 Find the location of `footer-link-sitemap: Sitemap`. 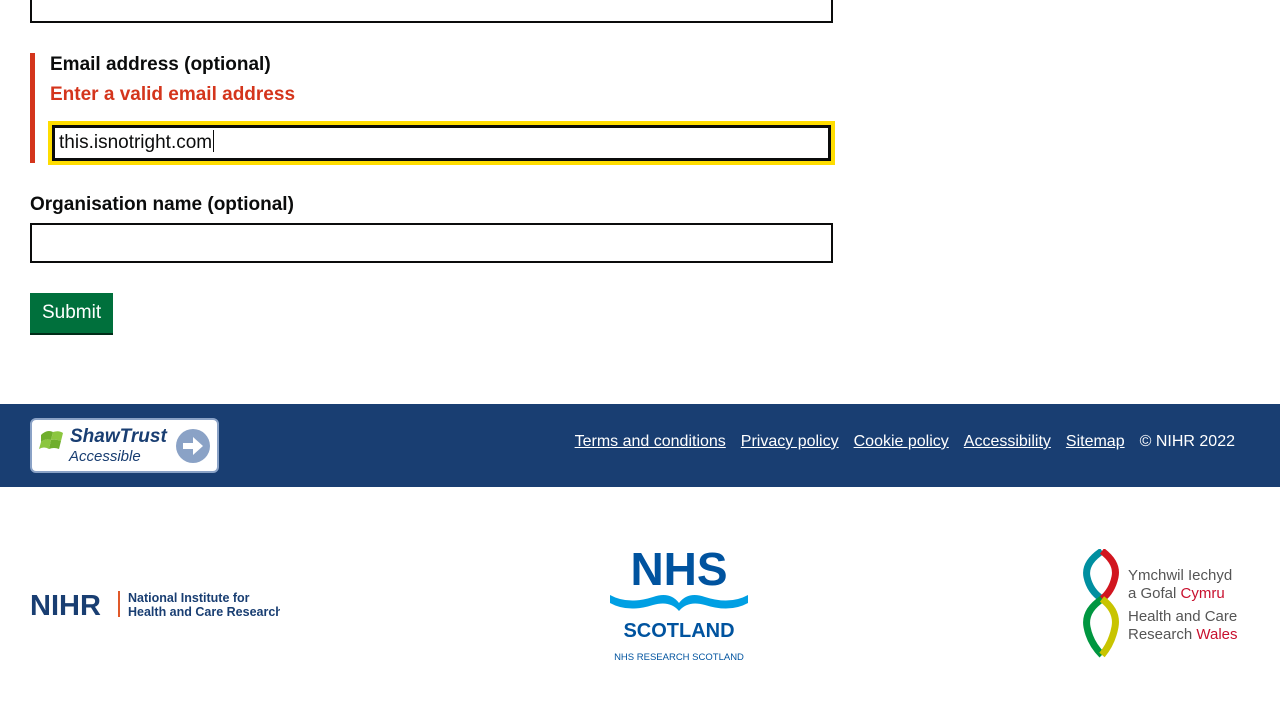

footer-link-sitemap: Sitemap is located at coordinates (1095, 442).